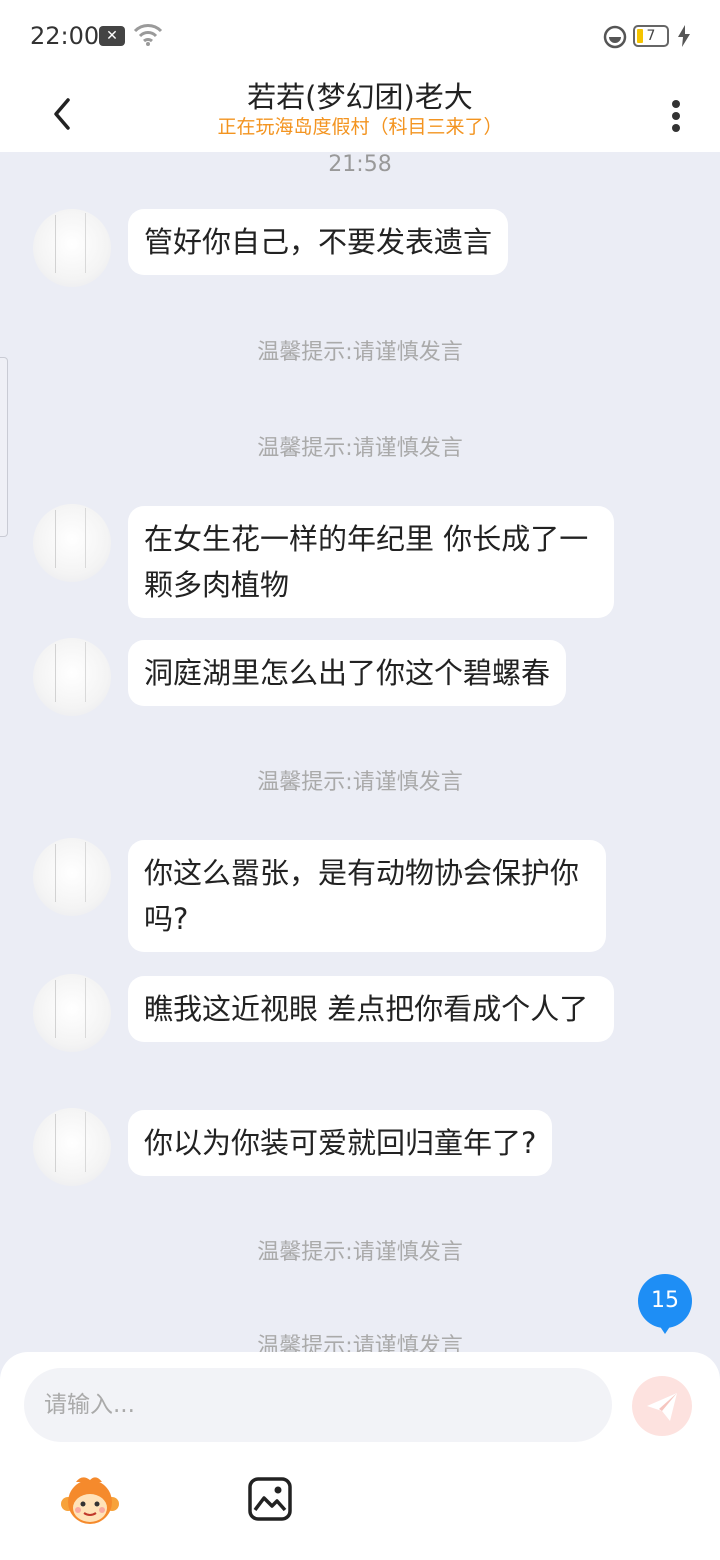  I want to click on monkey-emoji-icon, so click(90, 1500).